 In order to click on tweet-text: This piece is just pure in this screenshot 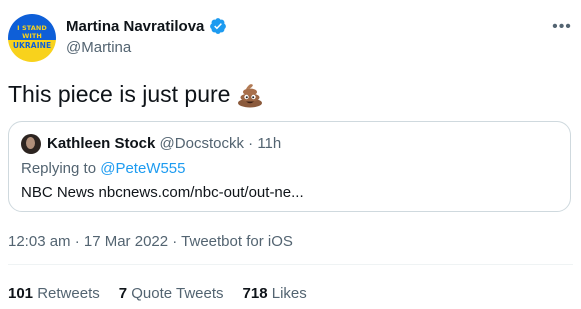, I will do `click(136, 94)`.